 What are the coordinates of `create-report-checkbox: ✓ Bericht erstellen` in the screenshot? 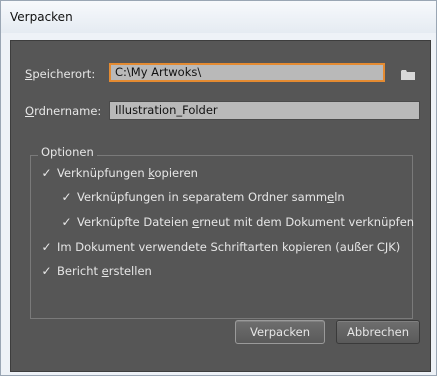 It's located at (96, 271).